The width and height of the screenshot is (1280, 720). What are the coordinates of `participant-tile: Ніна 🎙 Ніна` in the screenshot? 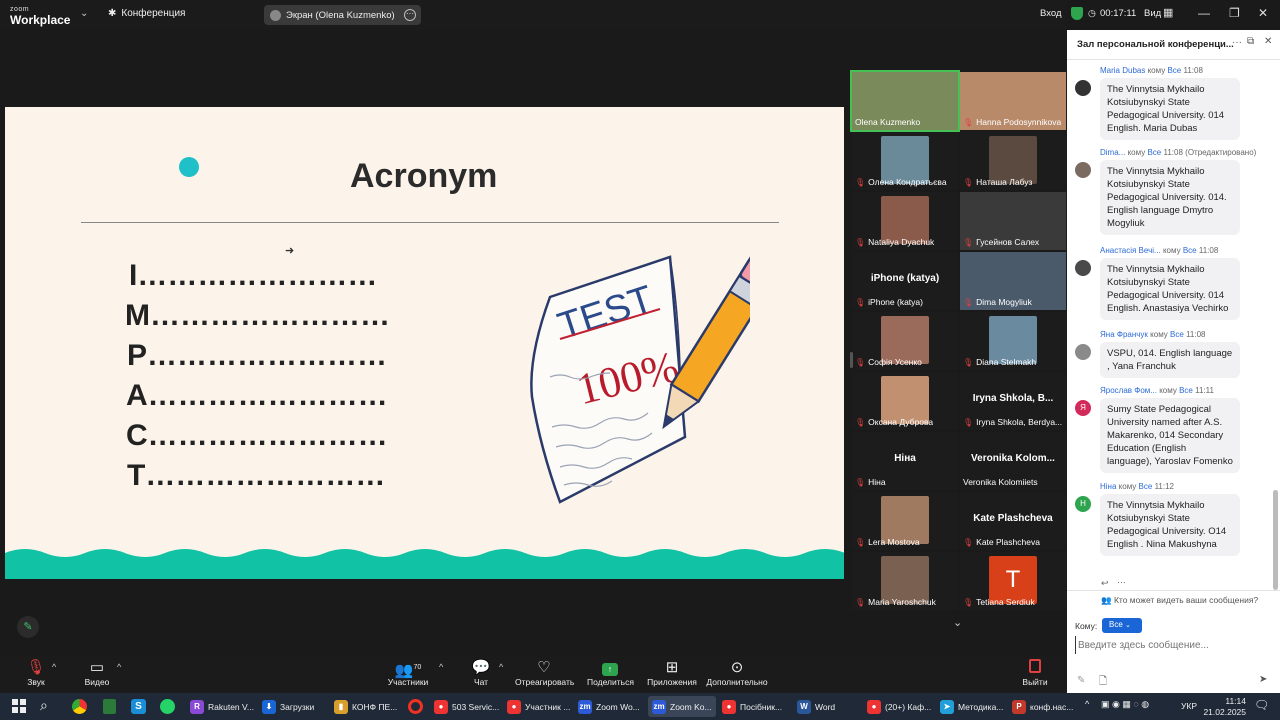 It's located at (905, 461).